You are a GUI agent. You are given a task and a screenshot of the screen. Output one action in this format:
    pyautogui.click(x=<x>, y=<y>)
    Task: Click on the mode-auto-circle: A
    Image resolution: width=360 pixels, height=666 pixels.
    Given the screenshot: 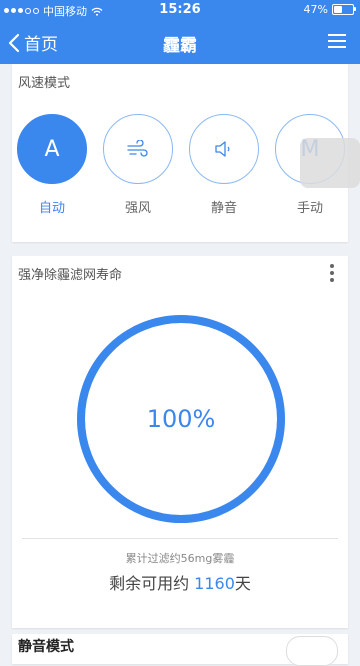 What is the action you would take?
    pyautogui.click(x=52, y=149)
    